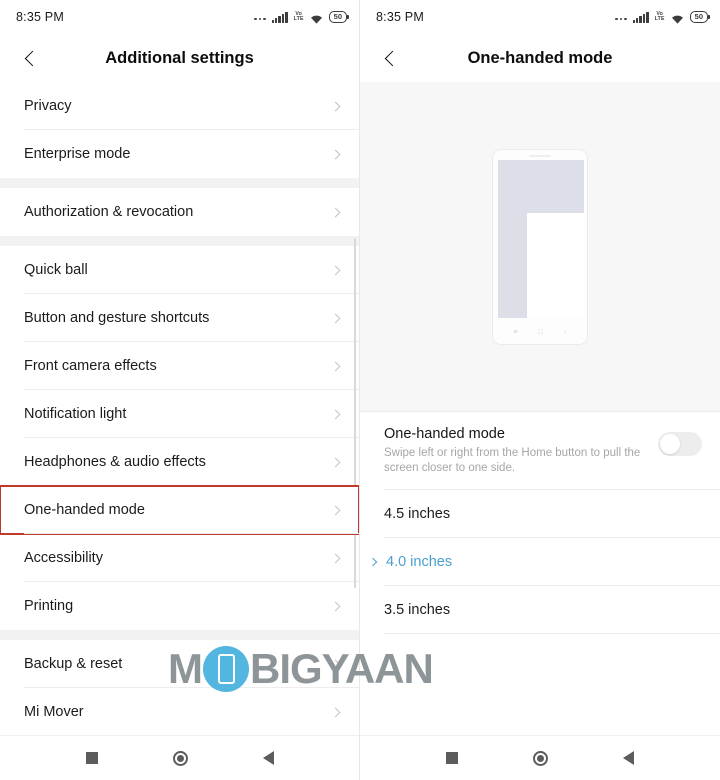  Describe the element at coordinates (355, 413) in the screenshot. I see `list-scrollbar` at that location.